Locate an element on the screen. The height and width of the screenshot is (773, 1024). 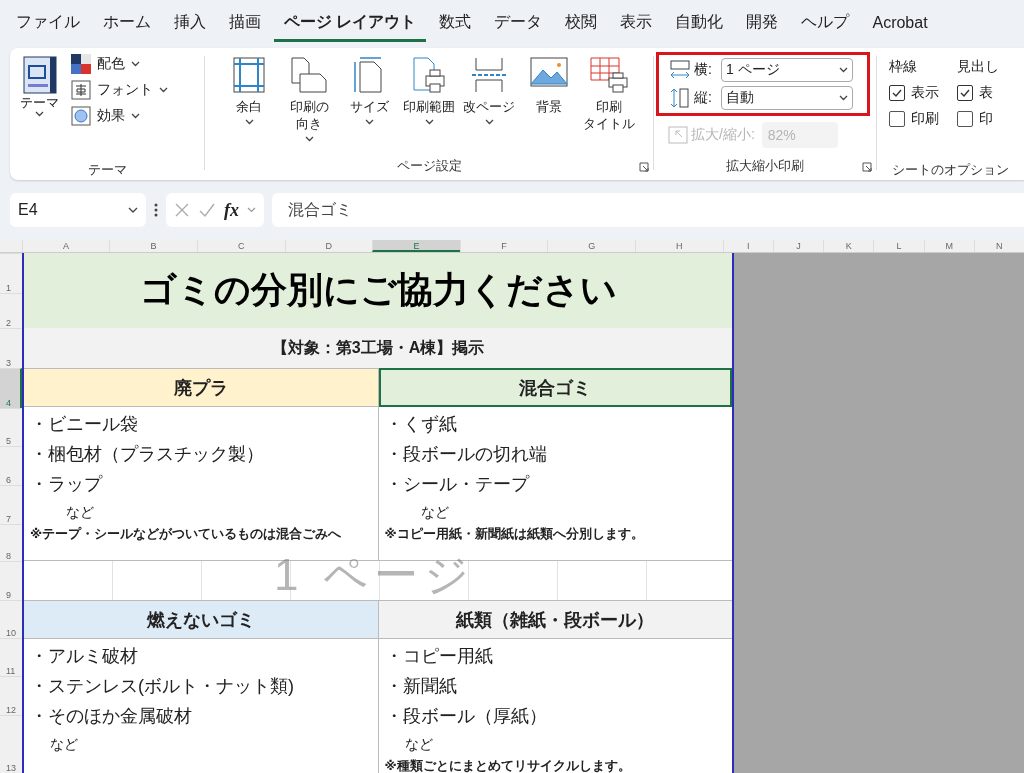
page-setup-button: 印刷範囲 is located at coordinates (429, 104).